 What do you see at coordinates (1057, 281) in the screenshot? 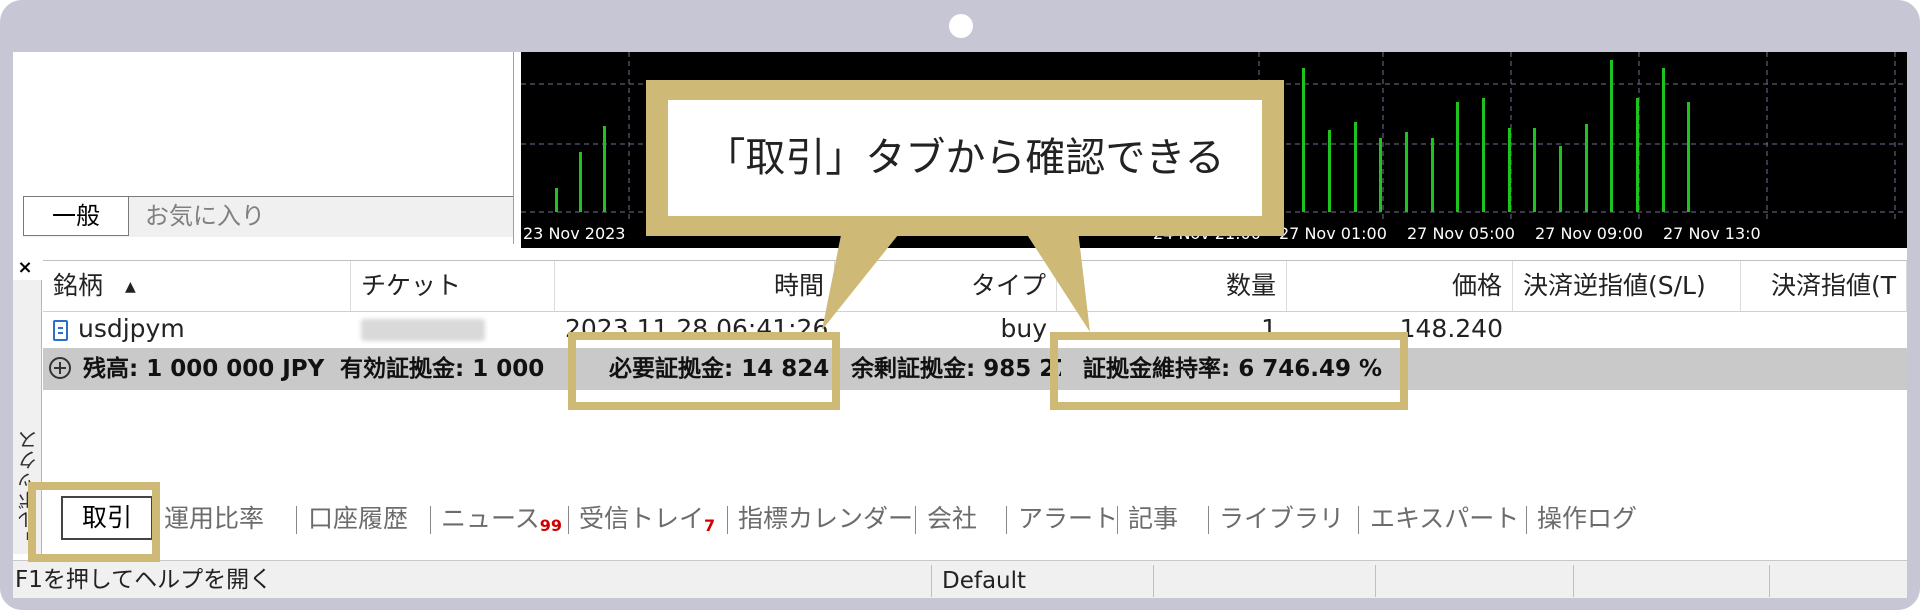
I see `callout-pointer-right` at bounding box center [1057, 281].